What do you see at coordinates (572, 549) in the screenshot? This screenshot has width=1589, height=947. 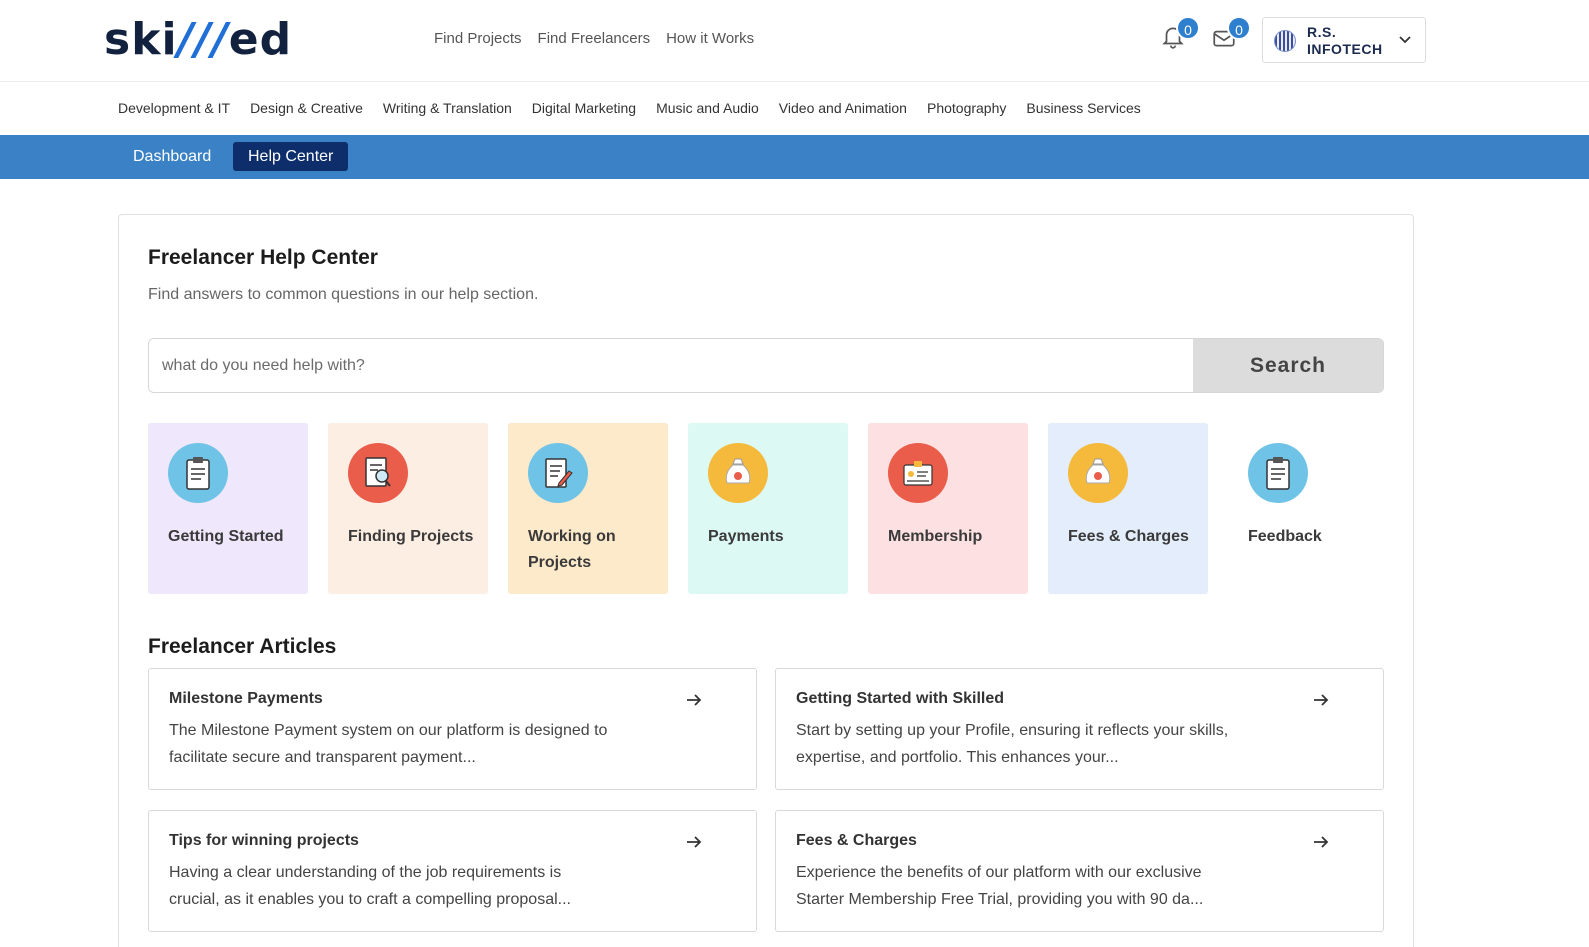 I see `tile-label: Working on Projects` at bounding box center [572, 549].